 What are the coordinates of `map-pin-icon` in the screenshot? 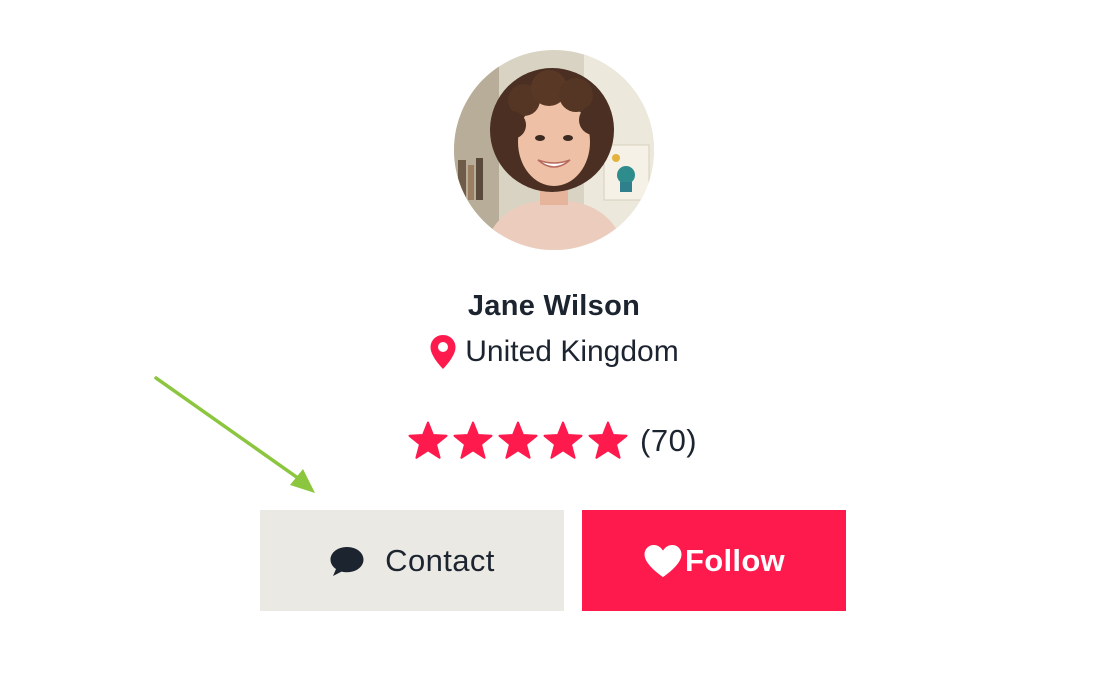 It's located at (443, 352).